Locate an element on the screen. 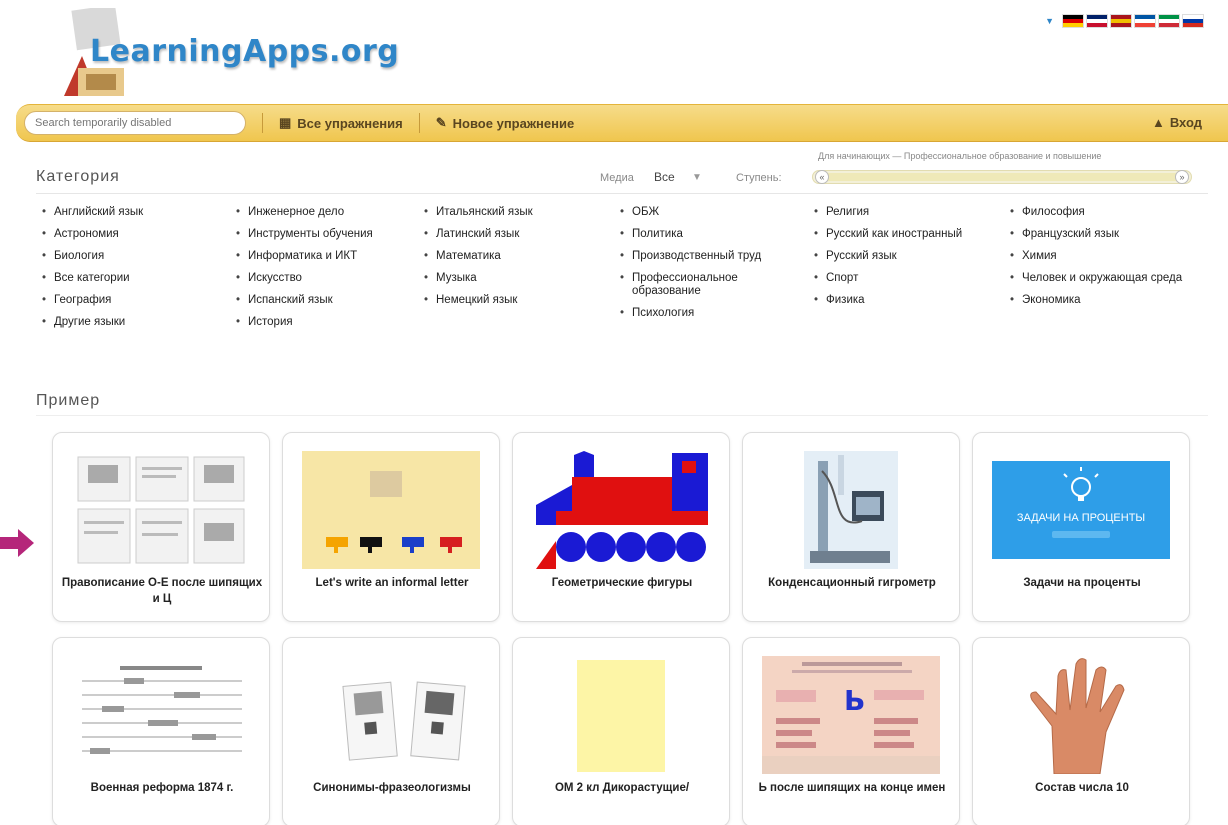  category-link: Биология is located at coordinates (130, 256).